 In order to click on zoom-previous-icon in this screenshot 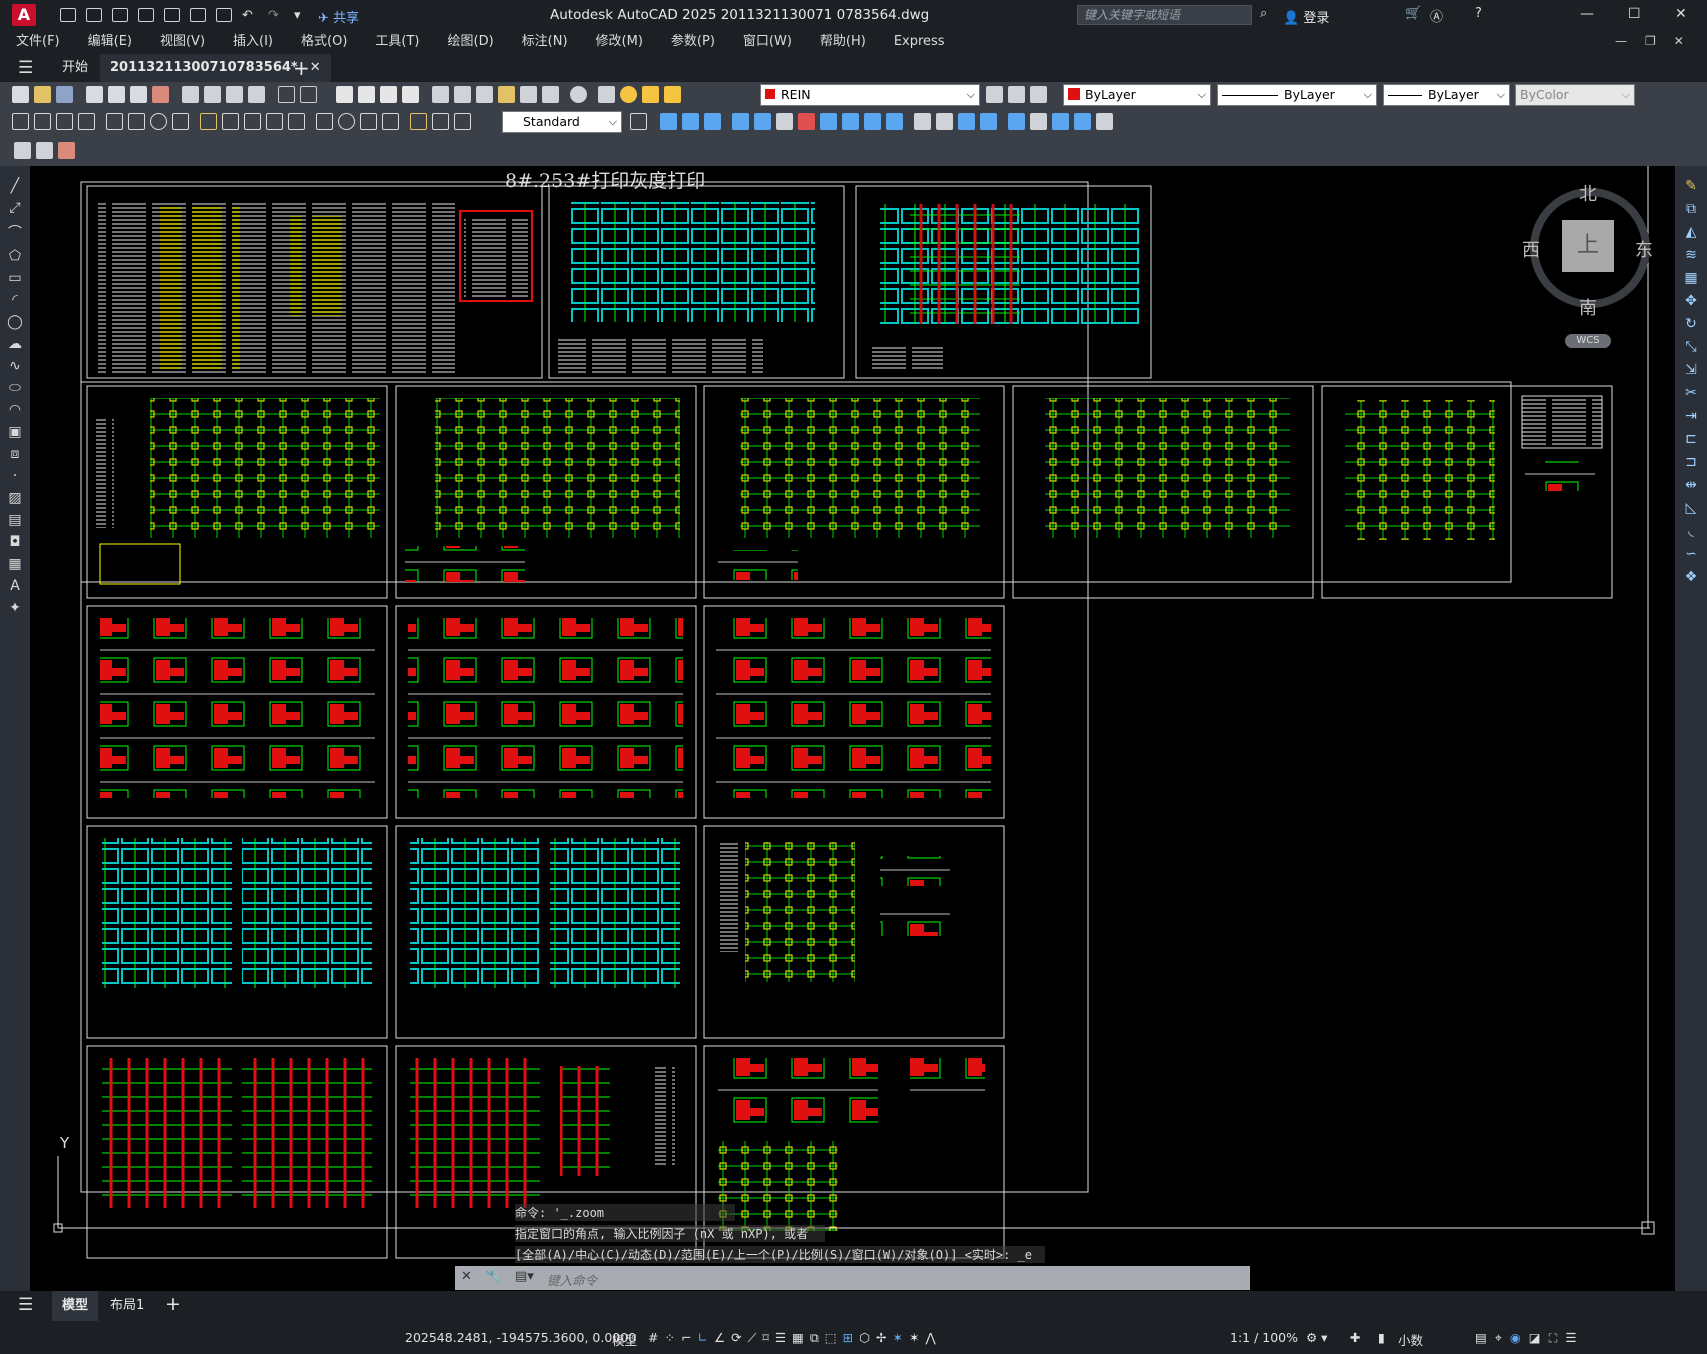, I will do `click(410, 94)`.